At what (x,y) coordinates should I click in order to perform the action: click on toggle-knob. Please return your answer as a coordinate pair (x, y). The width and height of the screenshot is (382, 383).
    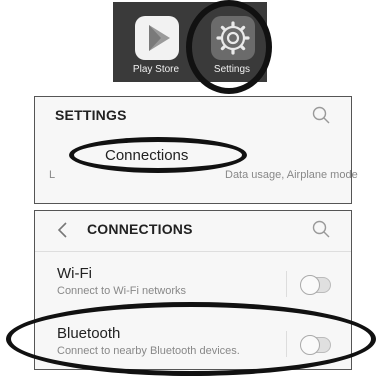
    Looking at the image, I should click on (310, 285).